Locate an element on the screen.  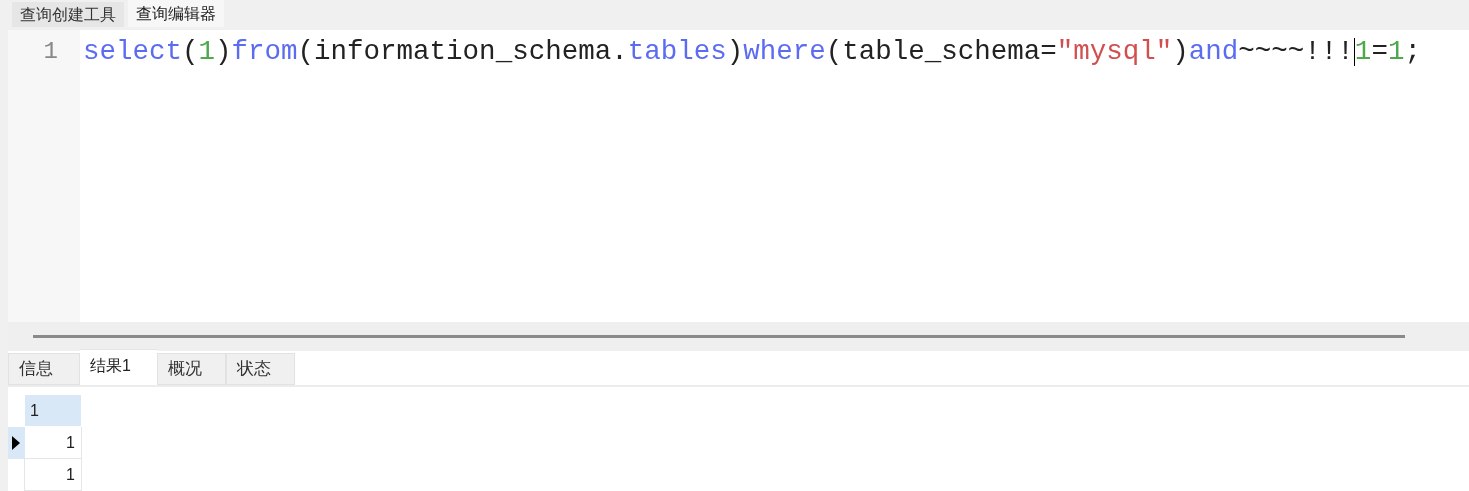
line-number: 1 is located at coordinates (50, 52).